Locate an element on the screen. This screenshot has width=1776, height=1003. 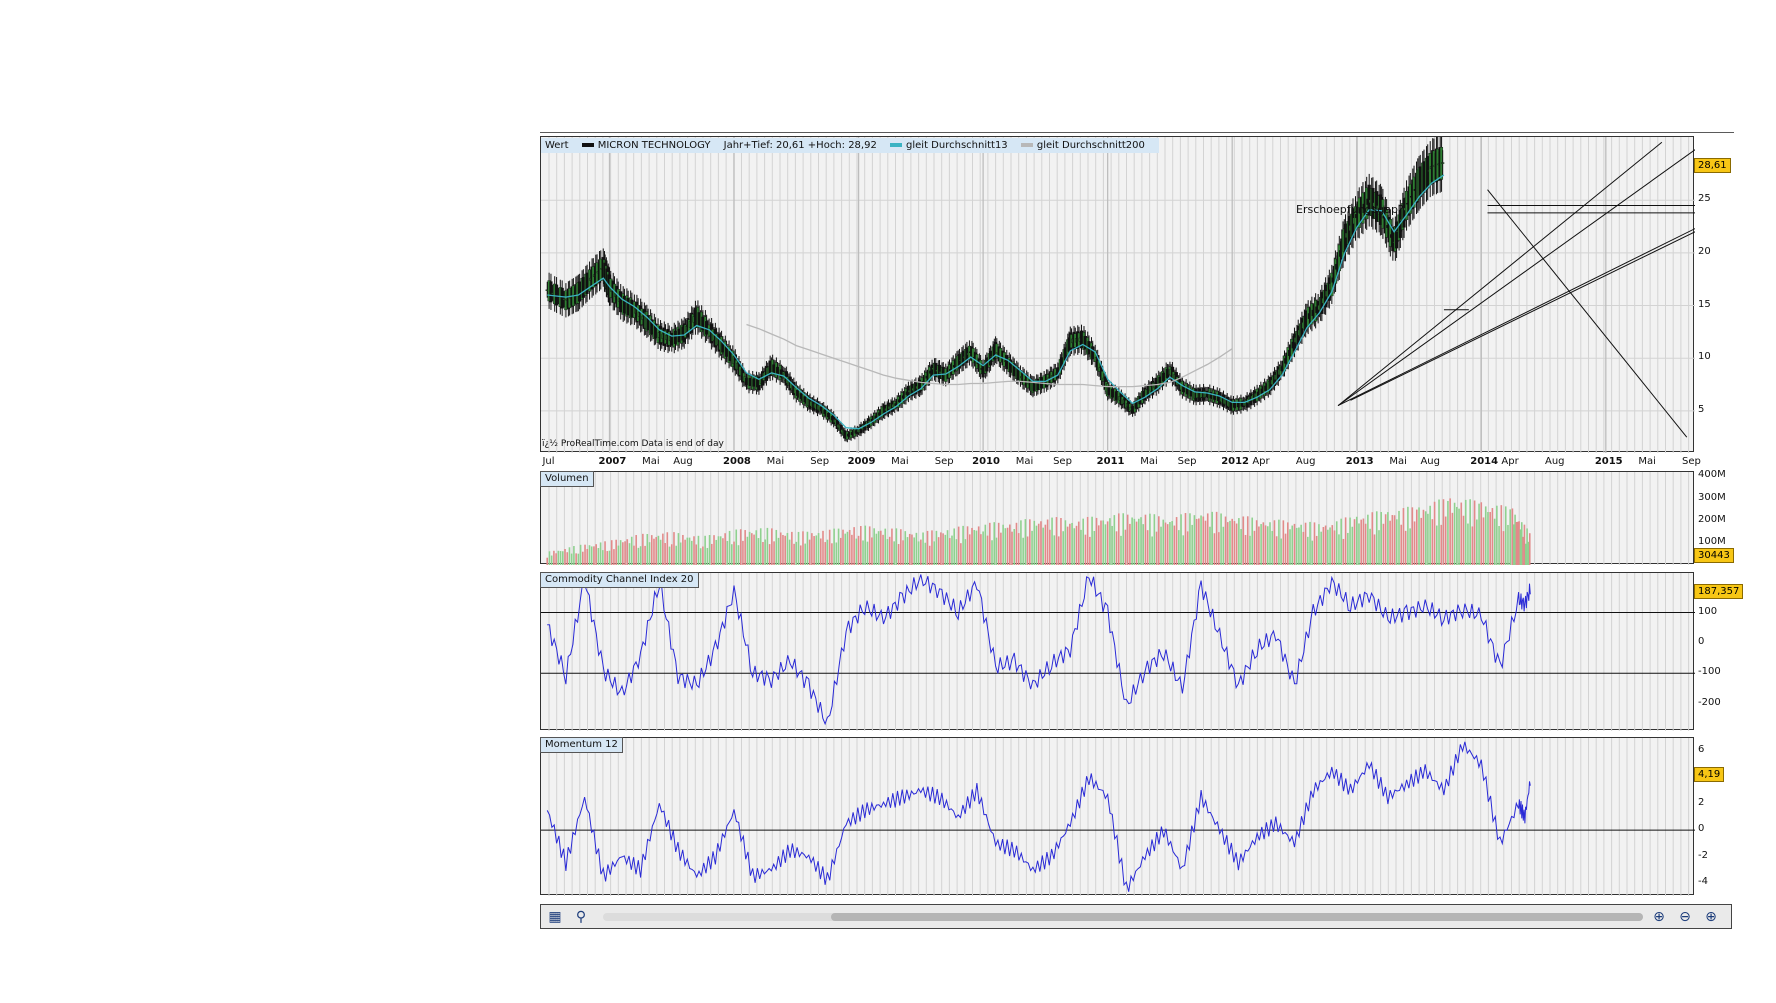
time-scrollbar is located at coordinates (1123, 917).